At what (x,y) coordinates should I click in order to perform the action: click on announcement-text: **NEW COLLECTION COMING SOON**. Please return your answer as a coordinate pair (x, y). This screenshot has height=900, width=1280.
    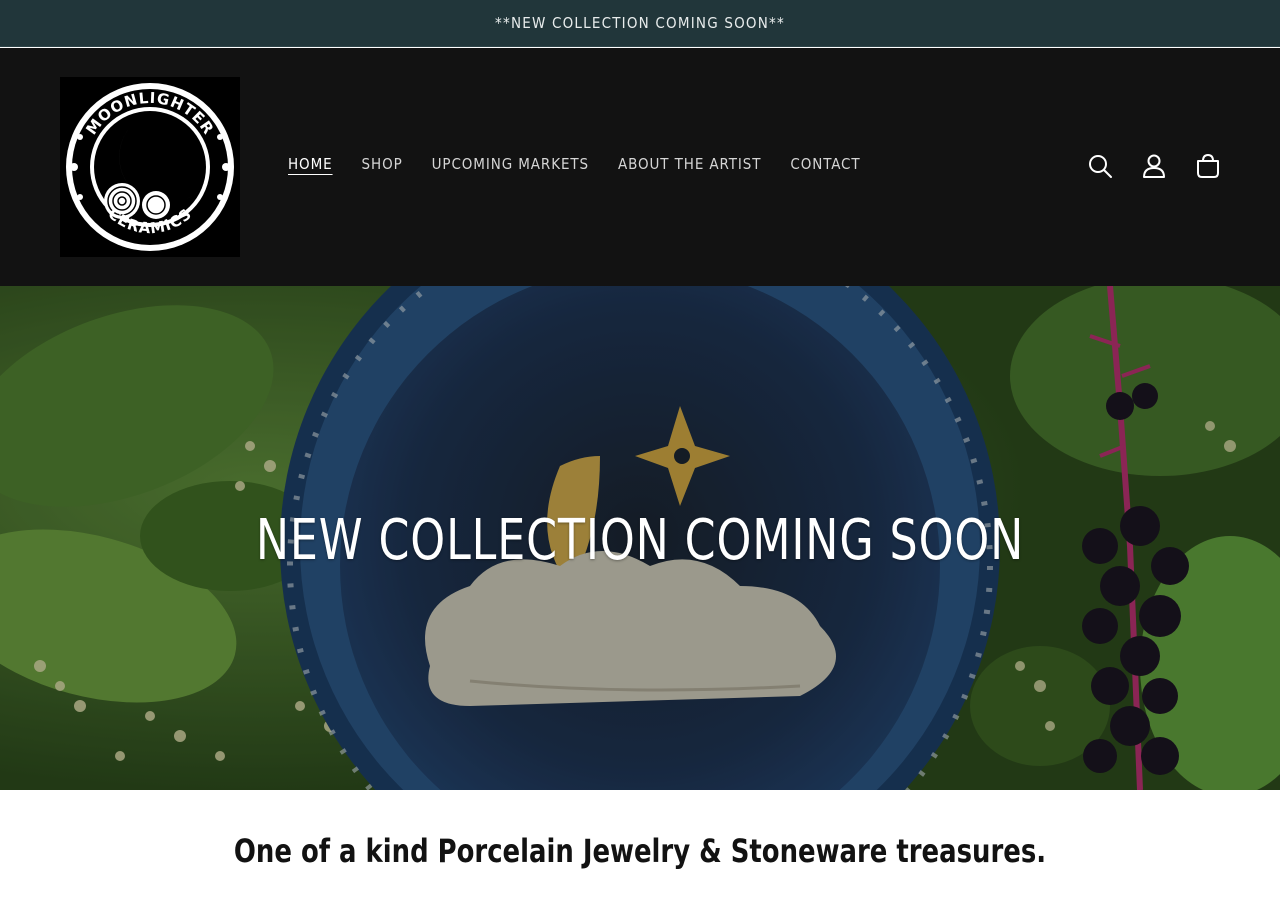
    Looking at the image, I should click on (640, 23).